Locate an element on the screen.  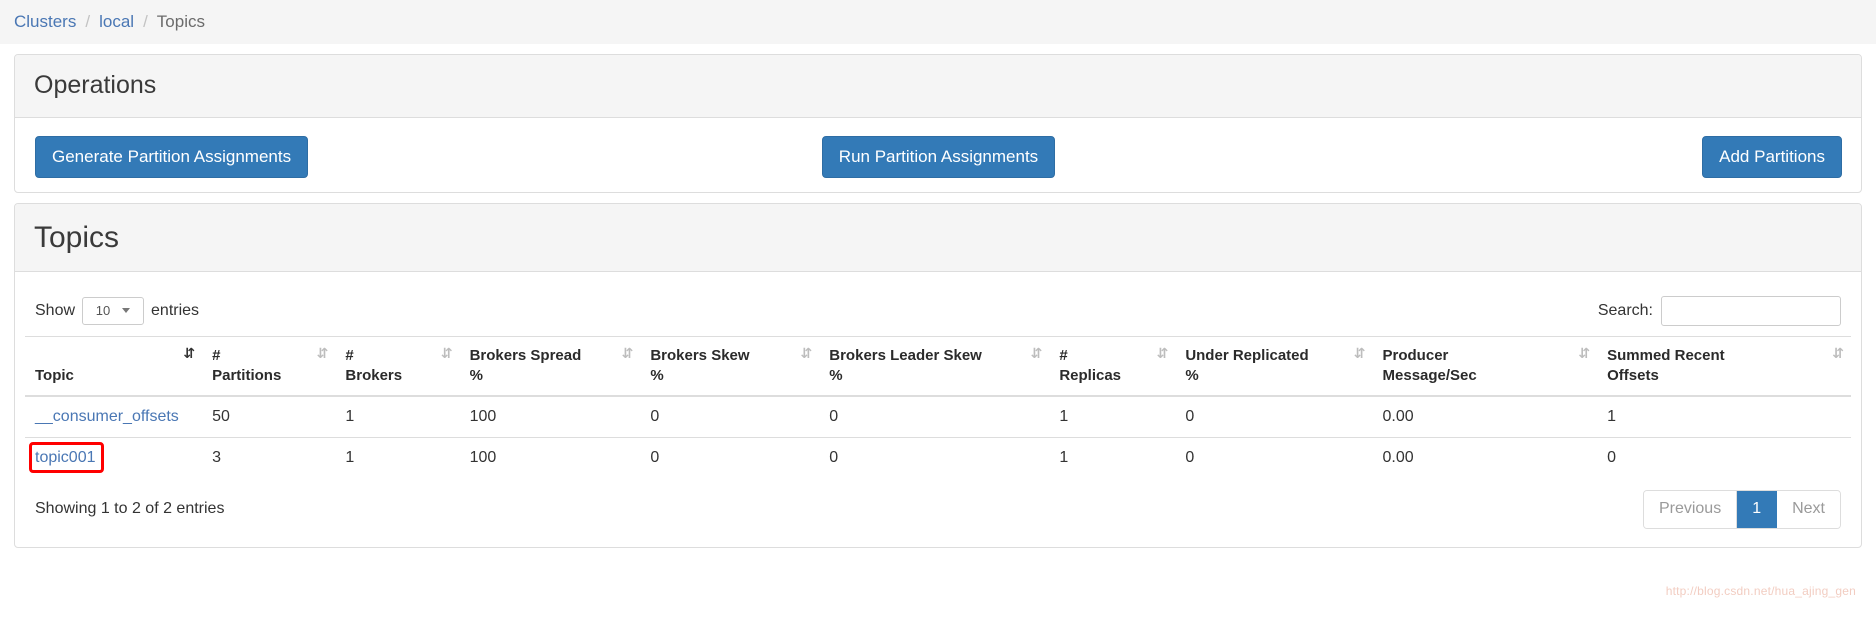
column-header-summed-recent-offsets-line2: Offsets is located at coordinates (1633, 375).